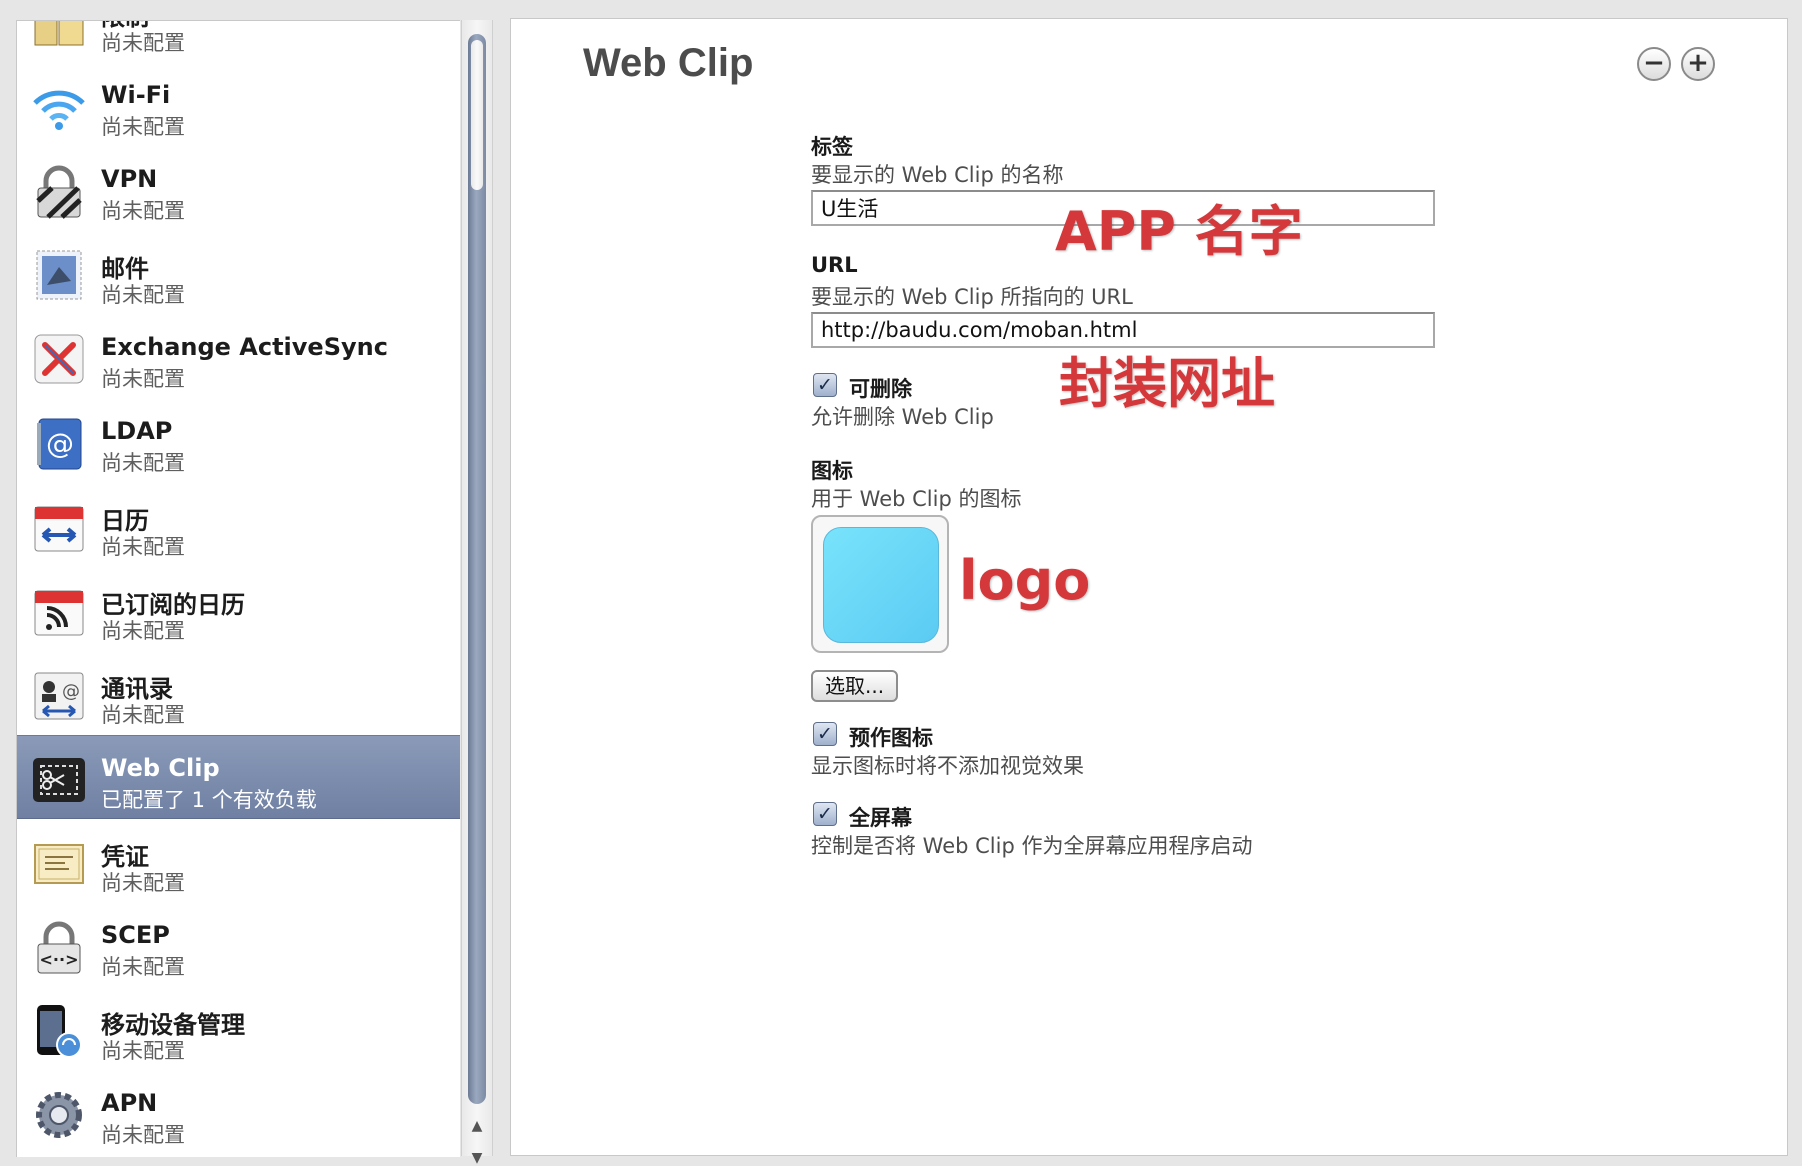  What do you see at coordinates (880, 818) in the screenshot?
I see `fullscreen-label: 全屏幕` at bounding box center [880, 818].